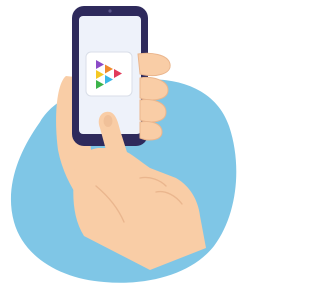 This screenshot has width=320, height=293. Describe the element at coordinates (110, 11) in the screenshot. I see `phone-camera` at that location.